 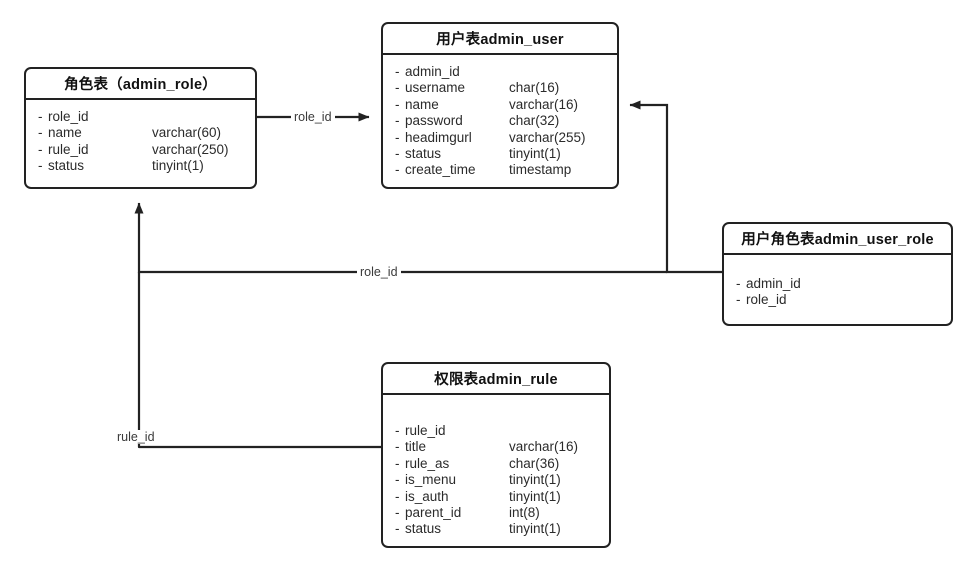 What do you see at coordinates (496, 379) in the screenshot?
I see `entity-title-admin-rule: 权限表admin_rule` at bounding box center [496, 379].